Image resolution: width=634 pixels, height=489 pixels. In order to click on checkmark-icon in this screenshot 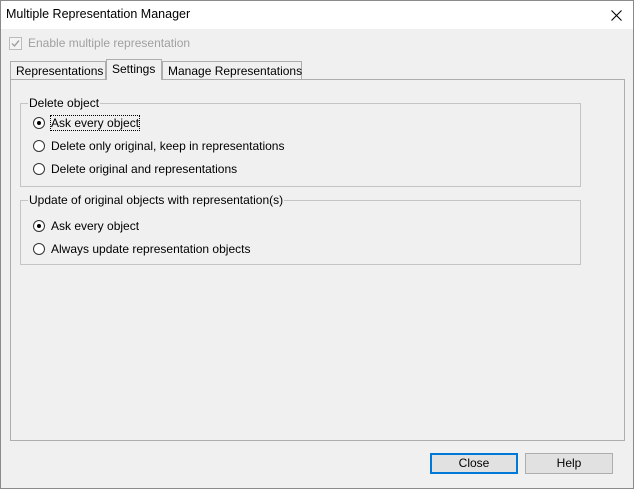, I will do `click(15, 43)`.